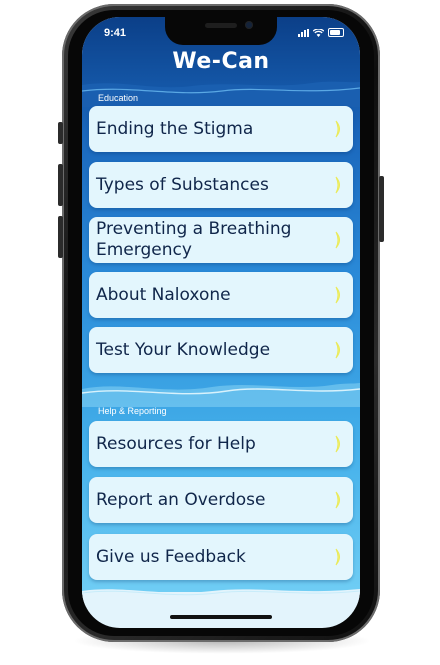  I want to click on menu-item-label: Ending the Stigma, so click(175, 128).